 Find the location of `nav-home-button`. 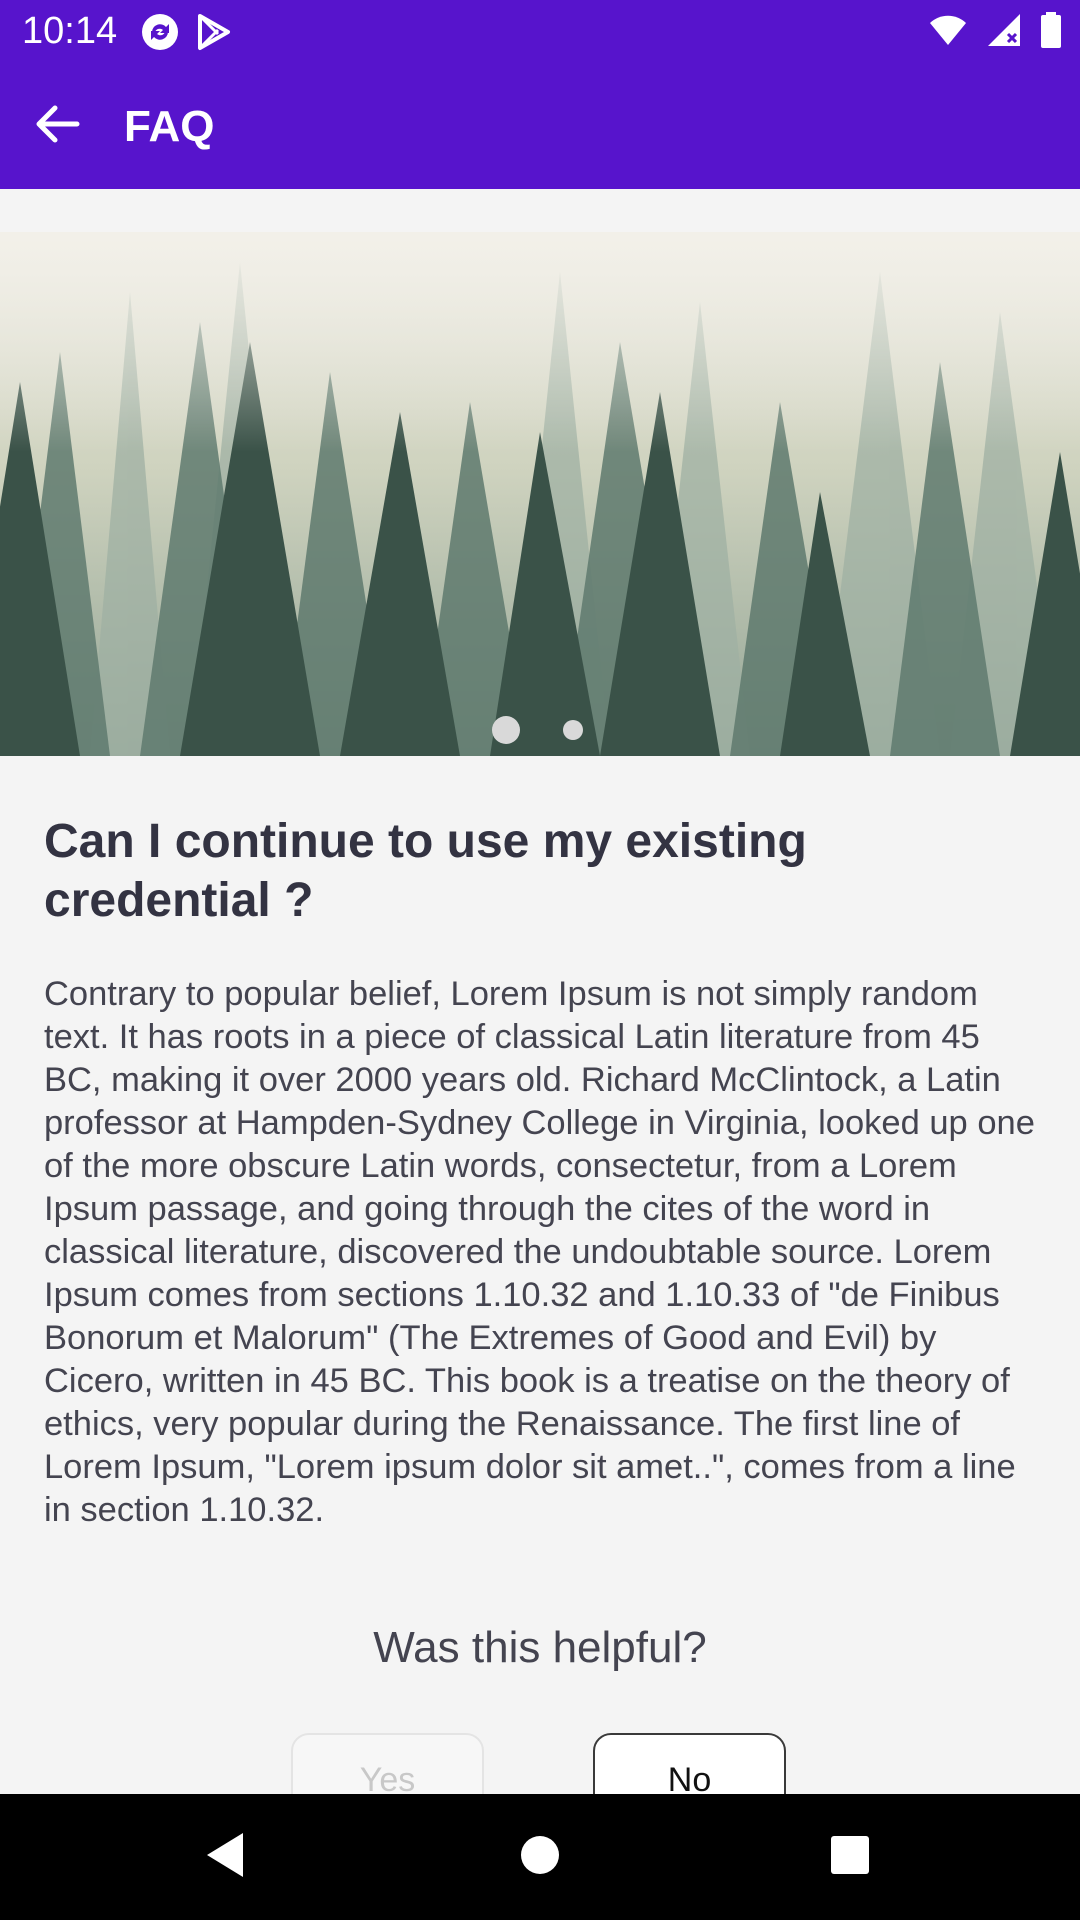

nav-home-button is located at coordinates (540, 1857).